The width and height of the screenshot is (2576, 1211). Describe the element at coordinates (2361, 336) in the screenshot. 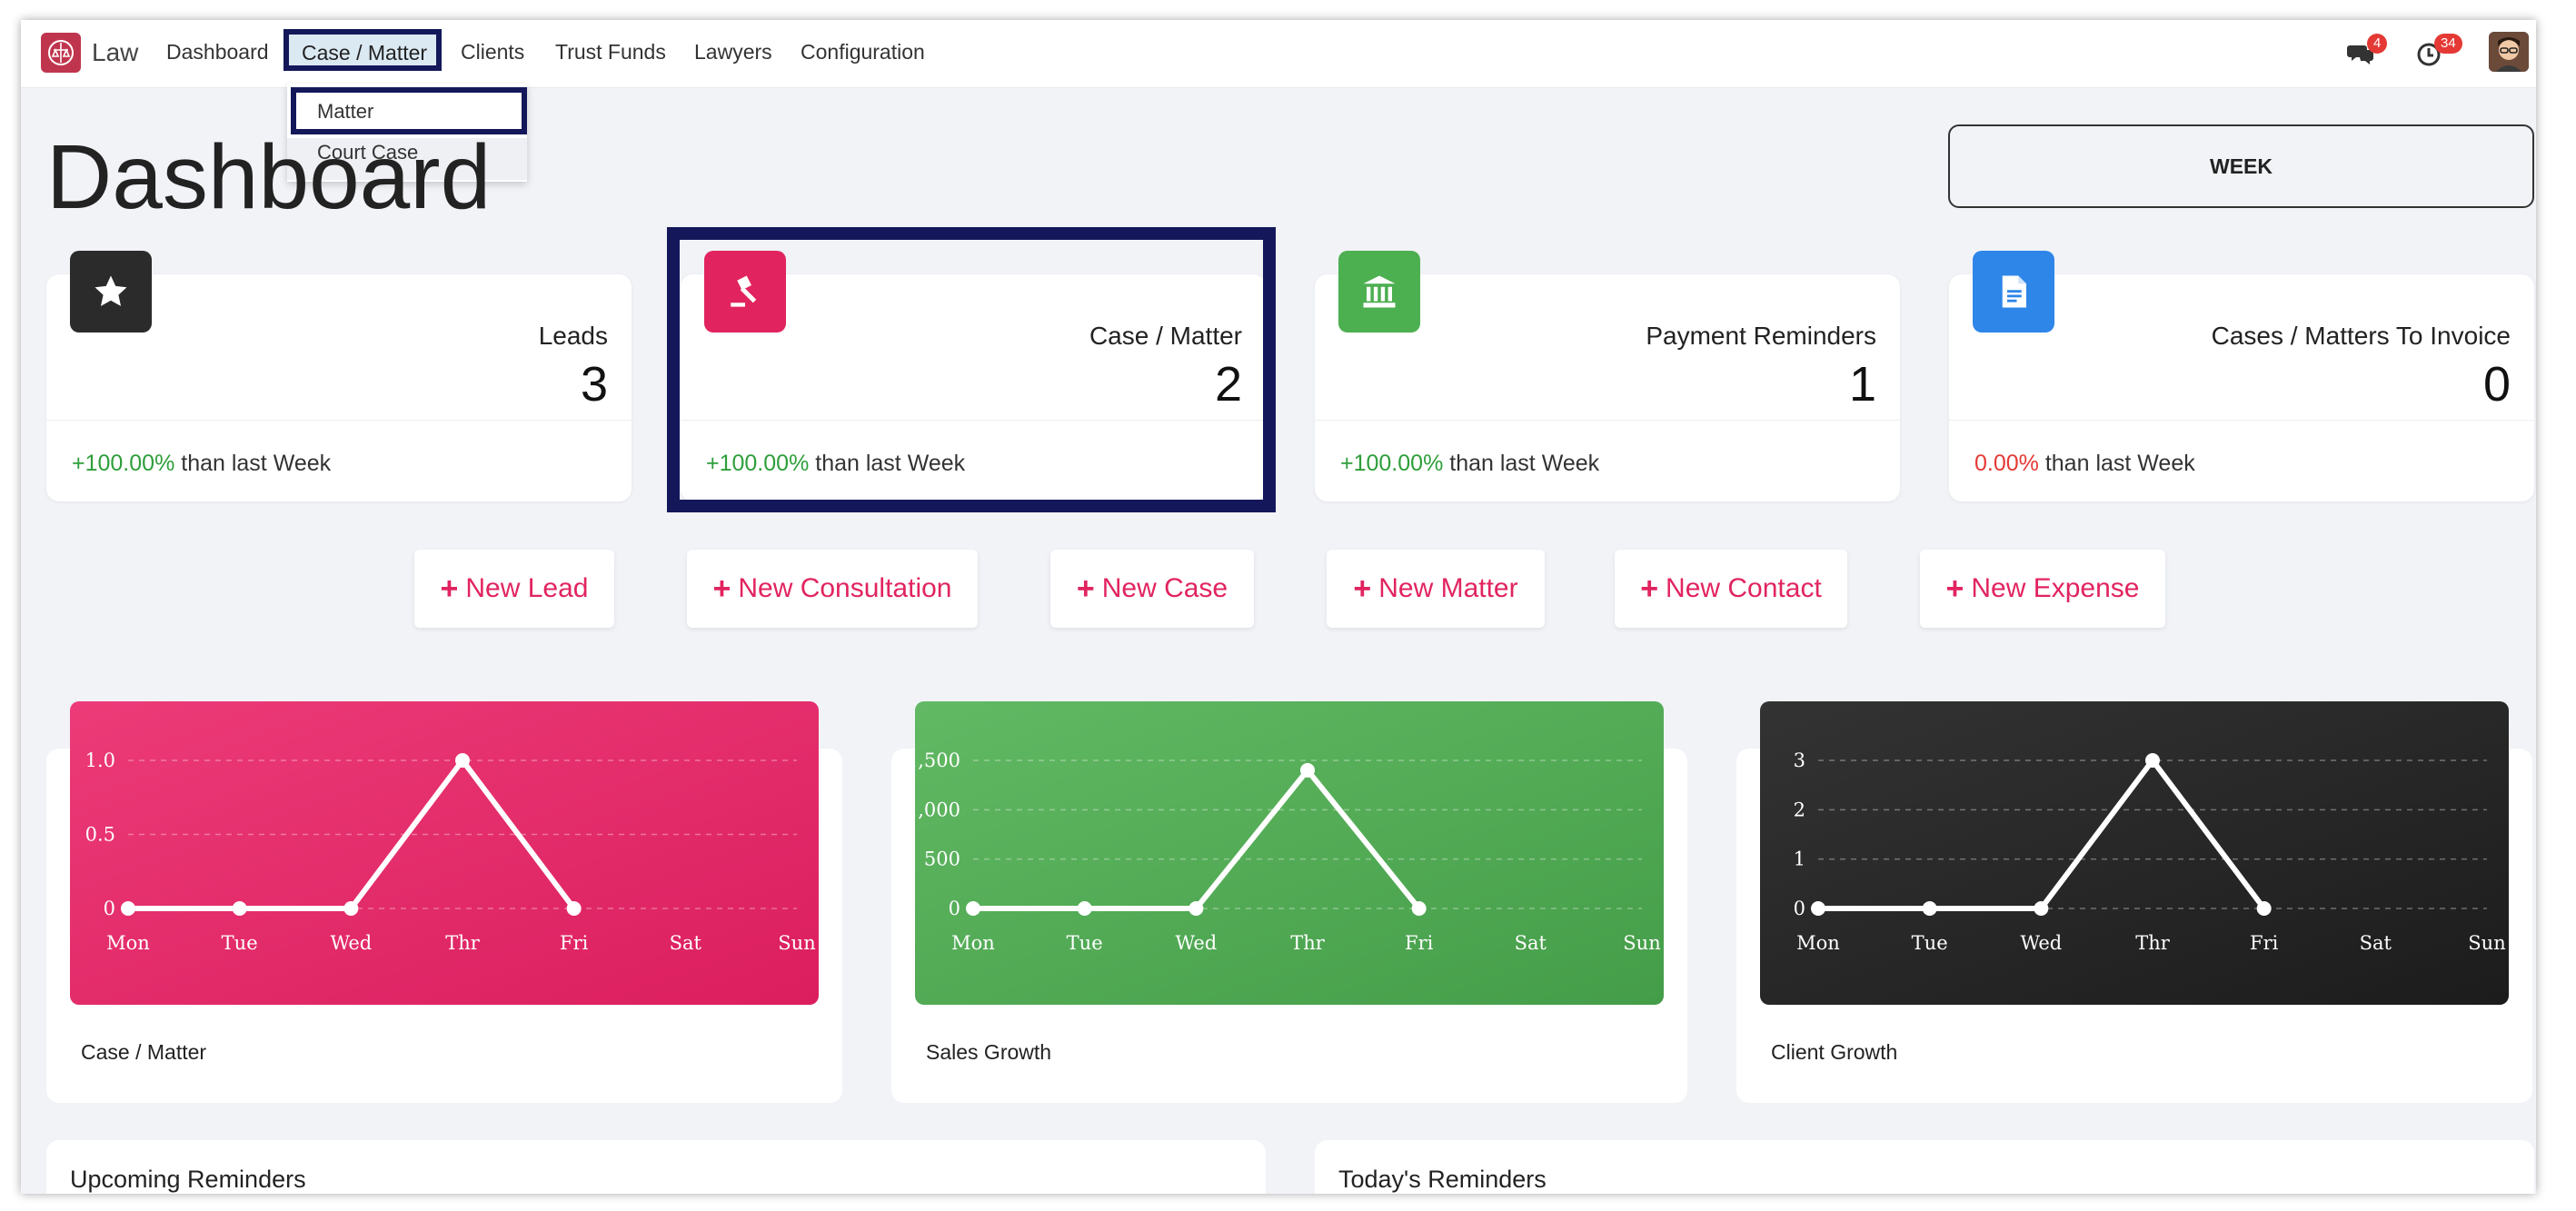

I see `stat-label: Cases / Matters To Invoice` at that location.